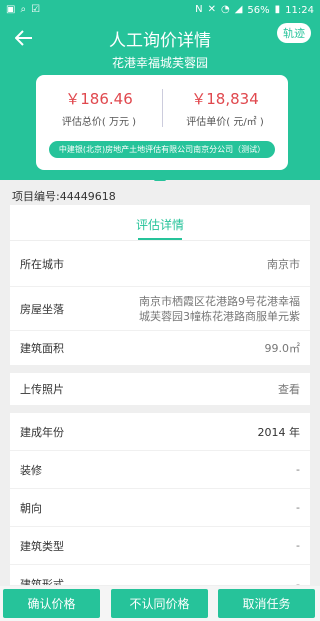 This screenshot has height=621, width=320. I want to click on mute-icon: ✕, so click(211, 9).